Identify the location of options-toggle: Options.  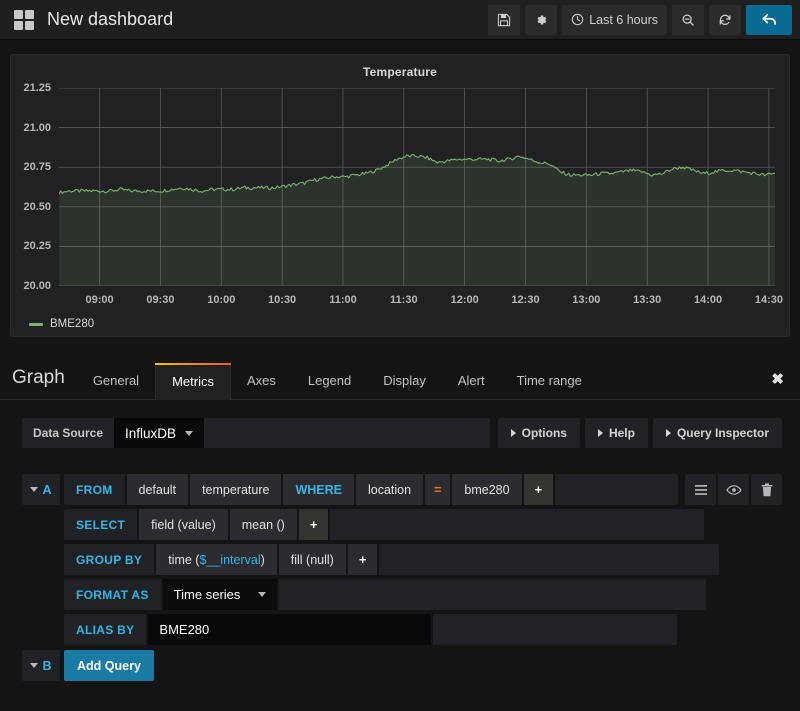
(538, 433).